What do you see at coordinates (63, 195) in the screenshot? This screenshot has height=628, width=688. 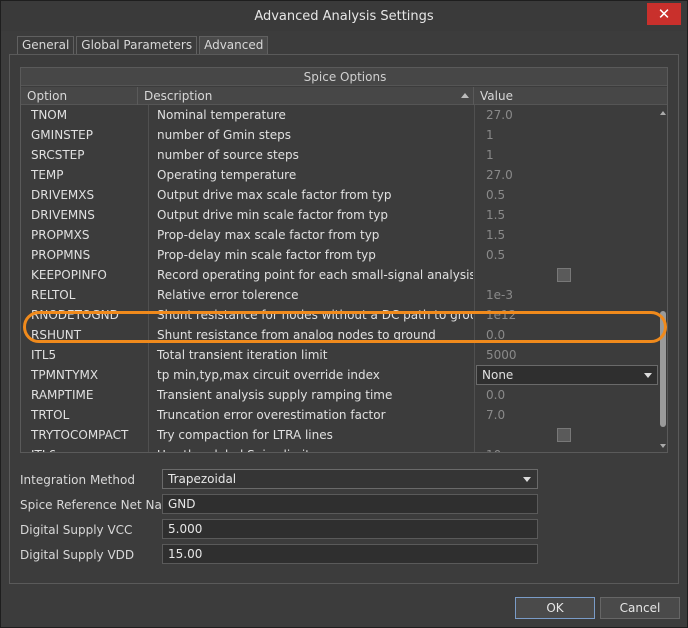 I see `option-cell: DRIVEMXS` at bounding box center [63, 195].